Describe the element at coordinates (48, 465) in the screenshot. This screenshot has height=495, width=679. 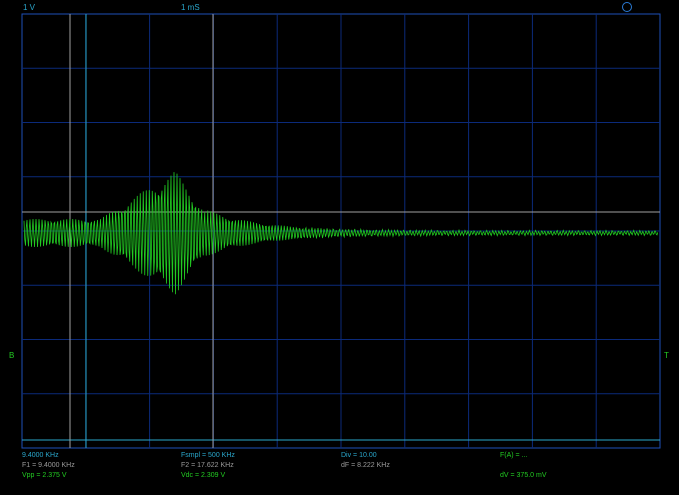
I see `f1-readout: F1 = 9.4000 KHz` at that location.